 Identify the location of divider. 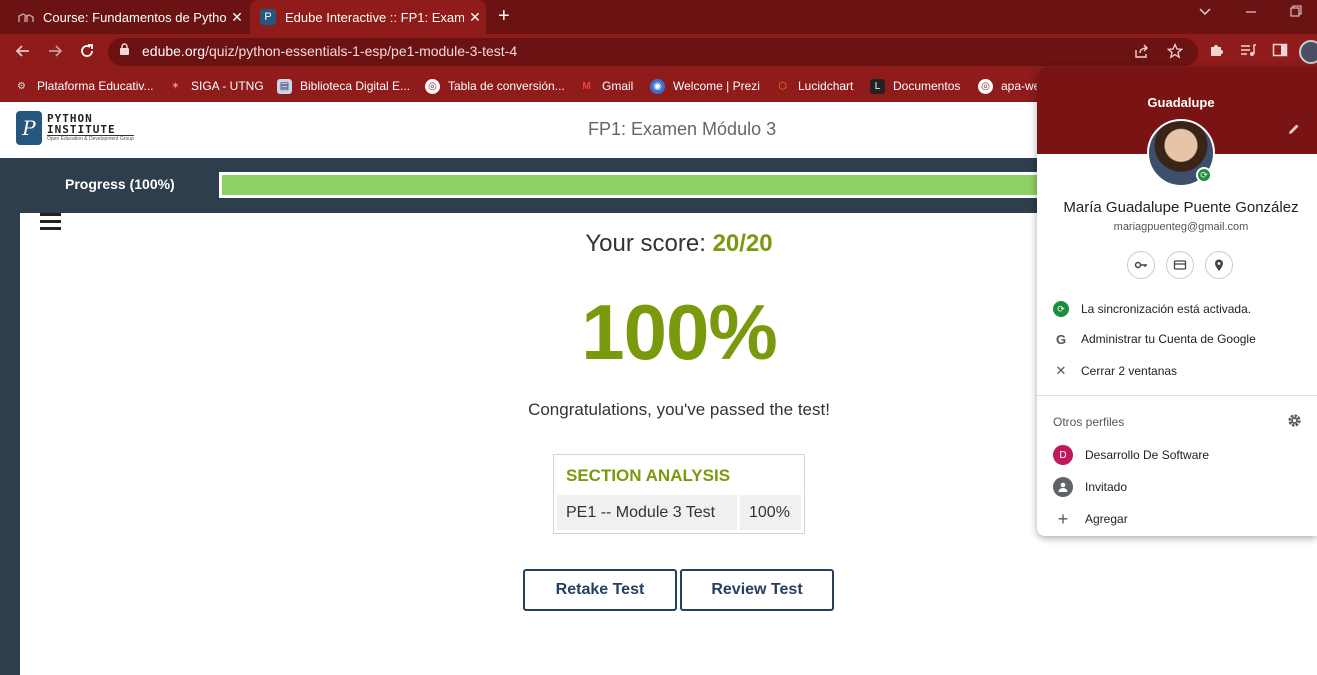
(1177, 395).